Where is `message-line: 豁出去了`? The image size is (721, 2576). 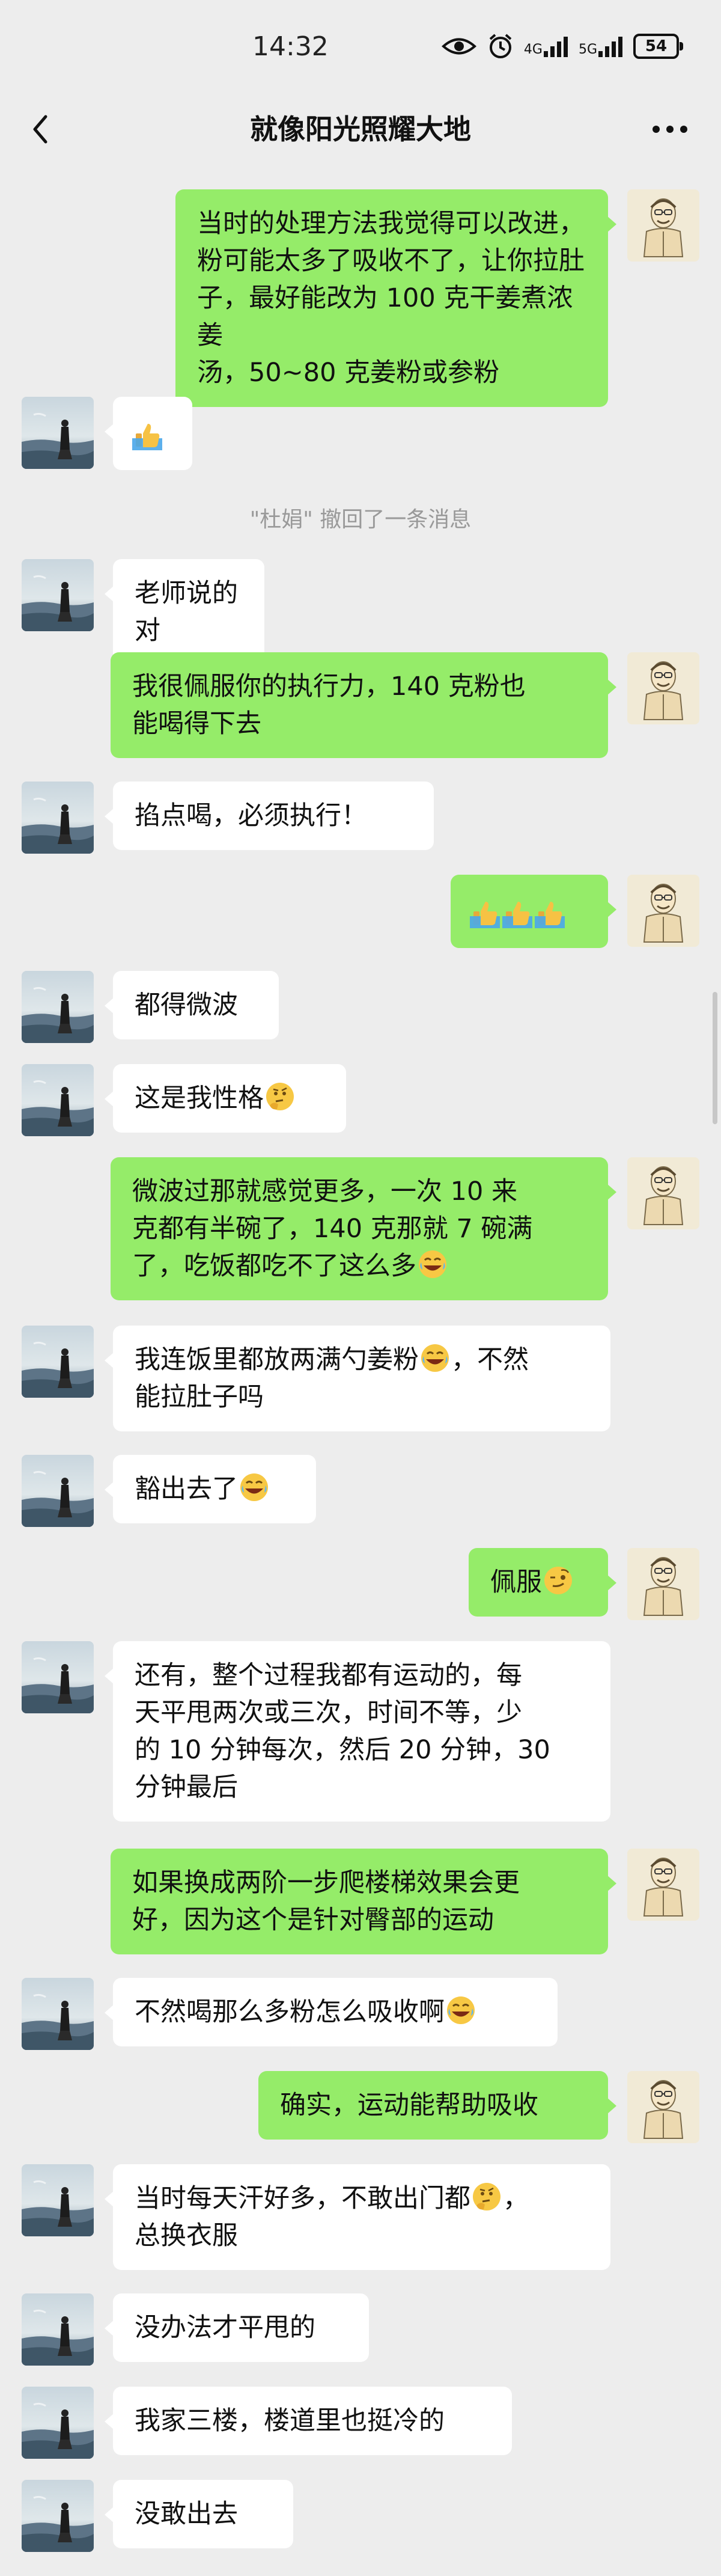 message-line: 豁出去了 is located at coordinates (215, 1489).